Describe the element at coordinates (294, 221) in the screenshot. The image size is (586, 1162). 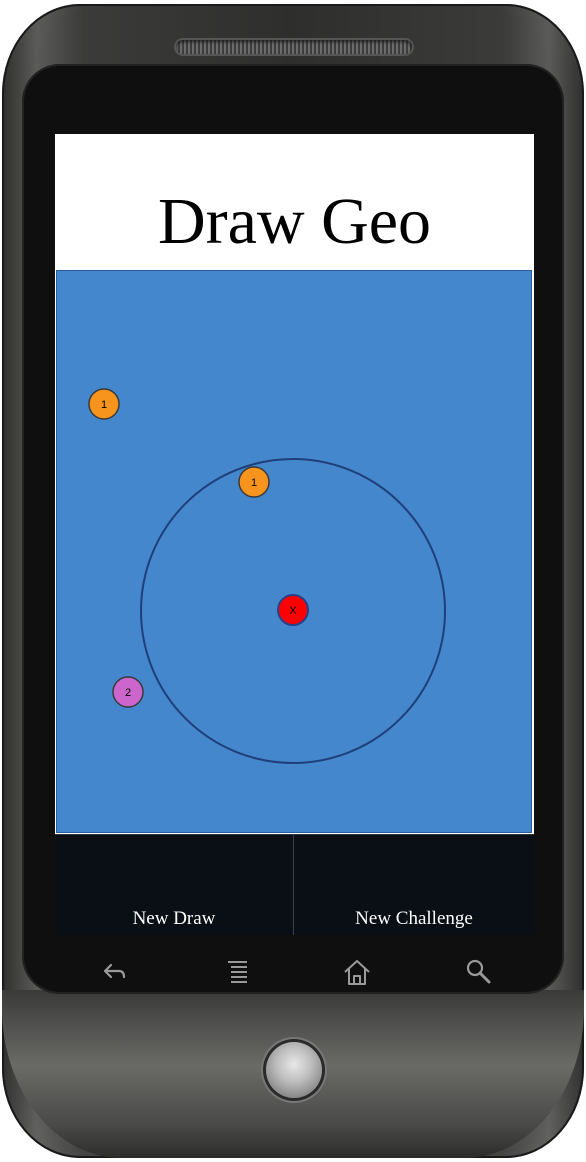
I see `app-title: Draw Geo` at that location.